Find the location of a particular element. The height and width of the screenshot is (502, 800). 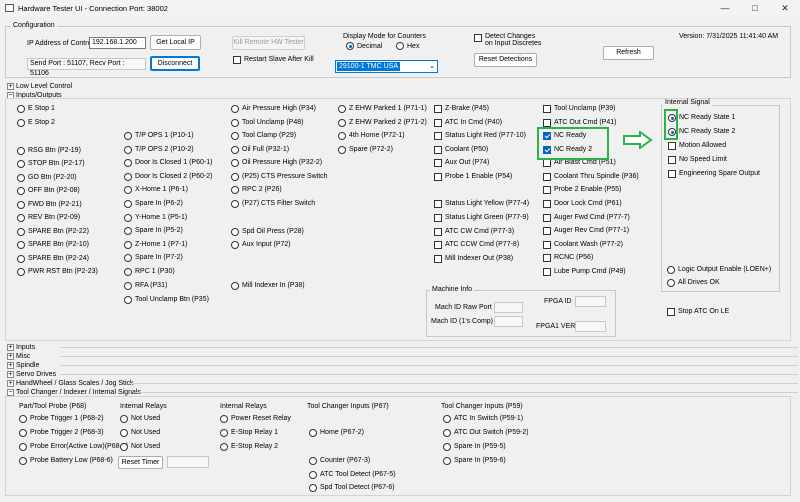

restart-slave-checkbox is located at coordinates (237, 60).